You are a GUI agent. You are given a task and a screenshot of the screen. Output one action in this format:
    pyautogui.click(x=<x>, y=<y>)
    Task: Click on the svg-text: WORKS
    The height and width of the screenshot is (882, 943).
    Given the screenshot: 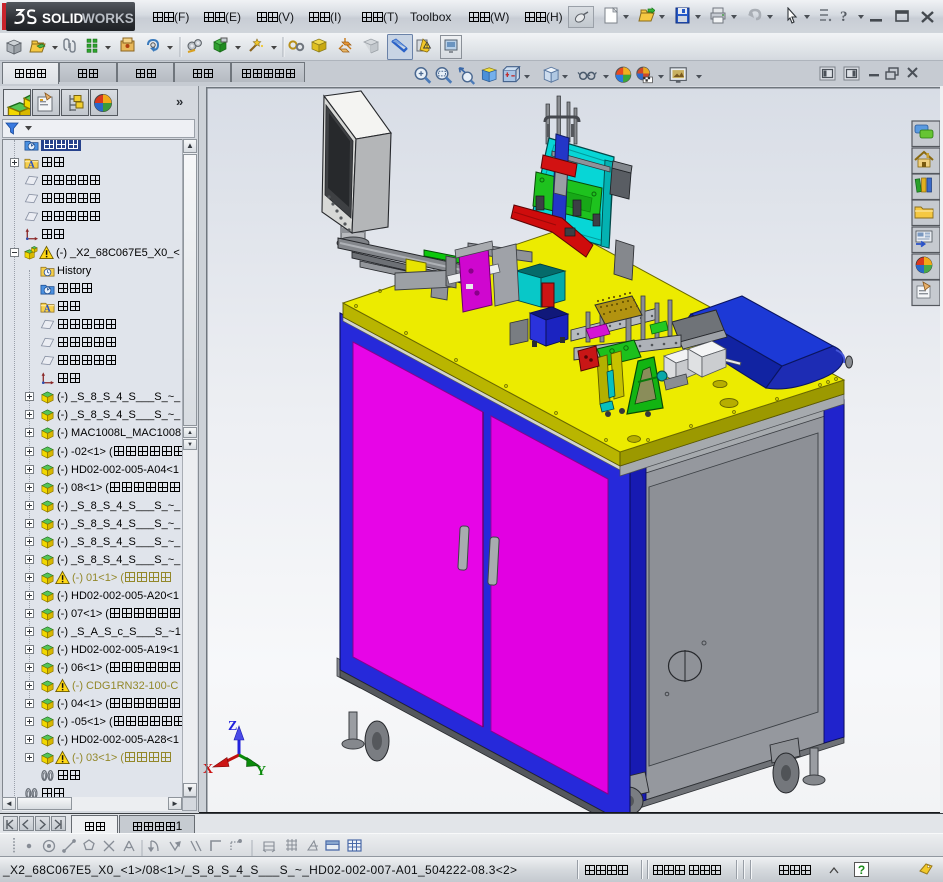 What is the action you would take?
    pyautogui.click(x=108, y=18)
    